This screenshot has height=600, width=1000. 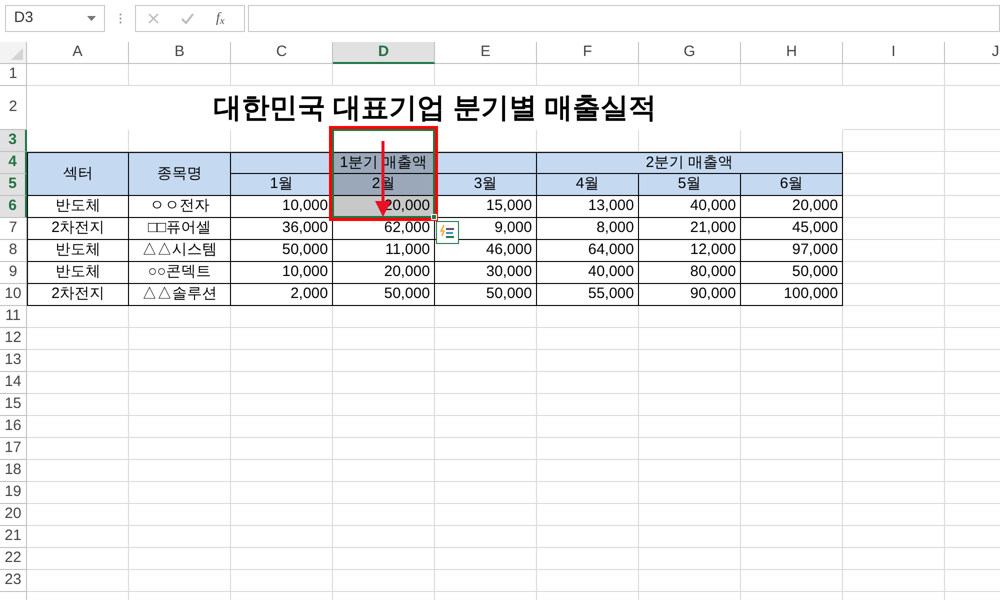 What do you see at coordinates (180, 273) in the screenshot?
I see `table-cell: ○○콘덱트` at bounding box center [180, 273].